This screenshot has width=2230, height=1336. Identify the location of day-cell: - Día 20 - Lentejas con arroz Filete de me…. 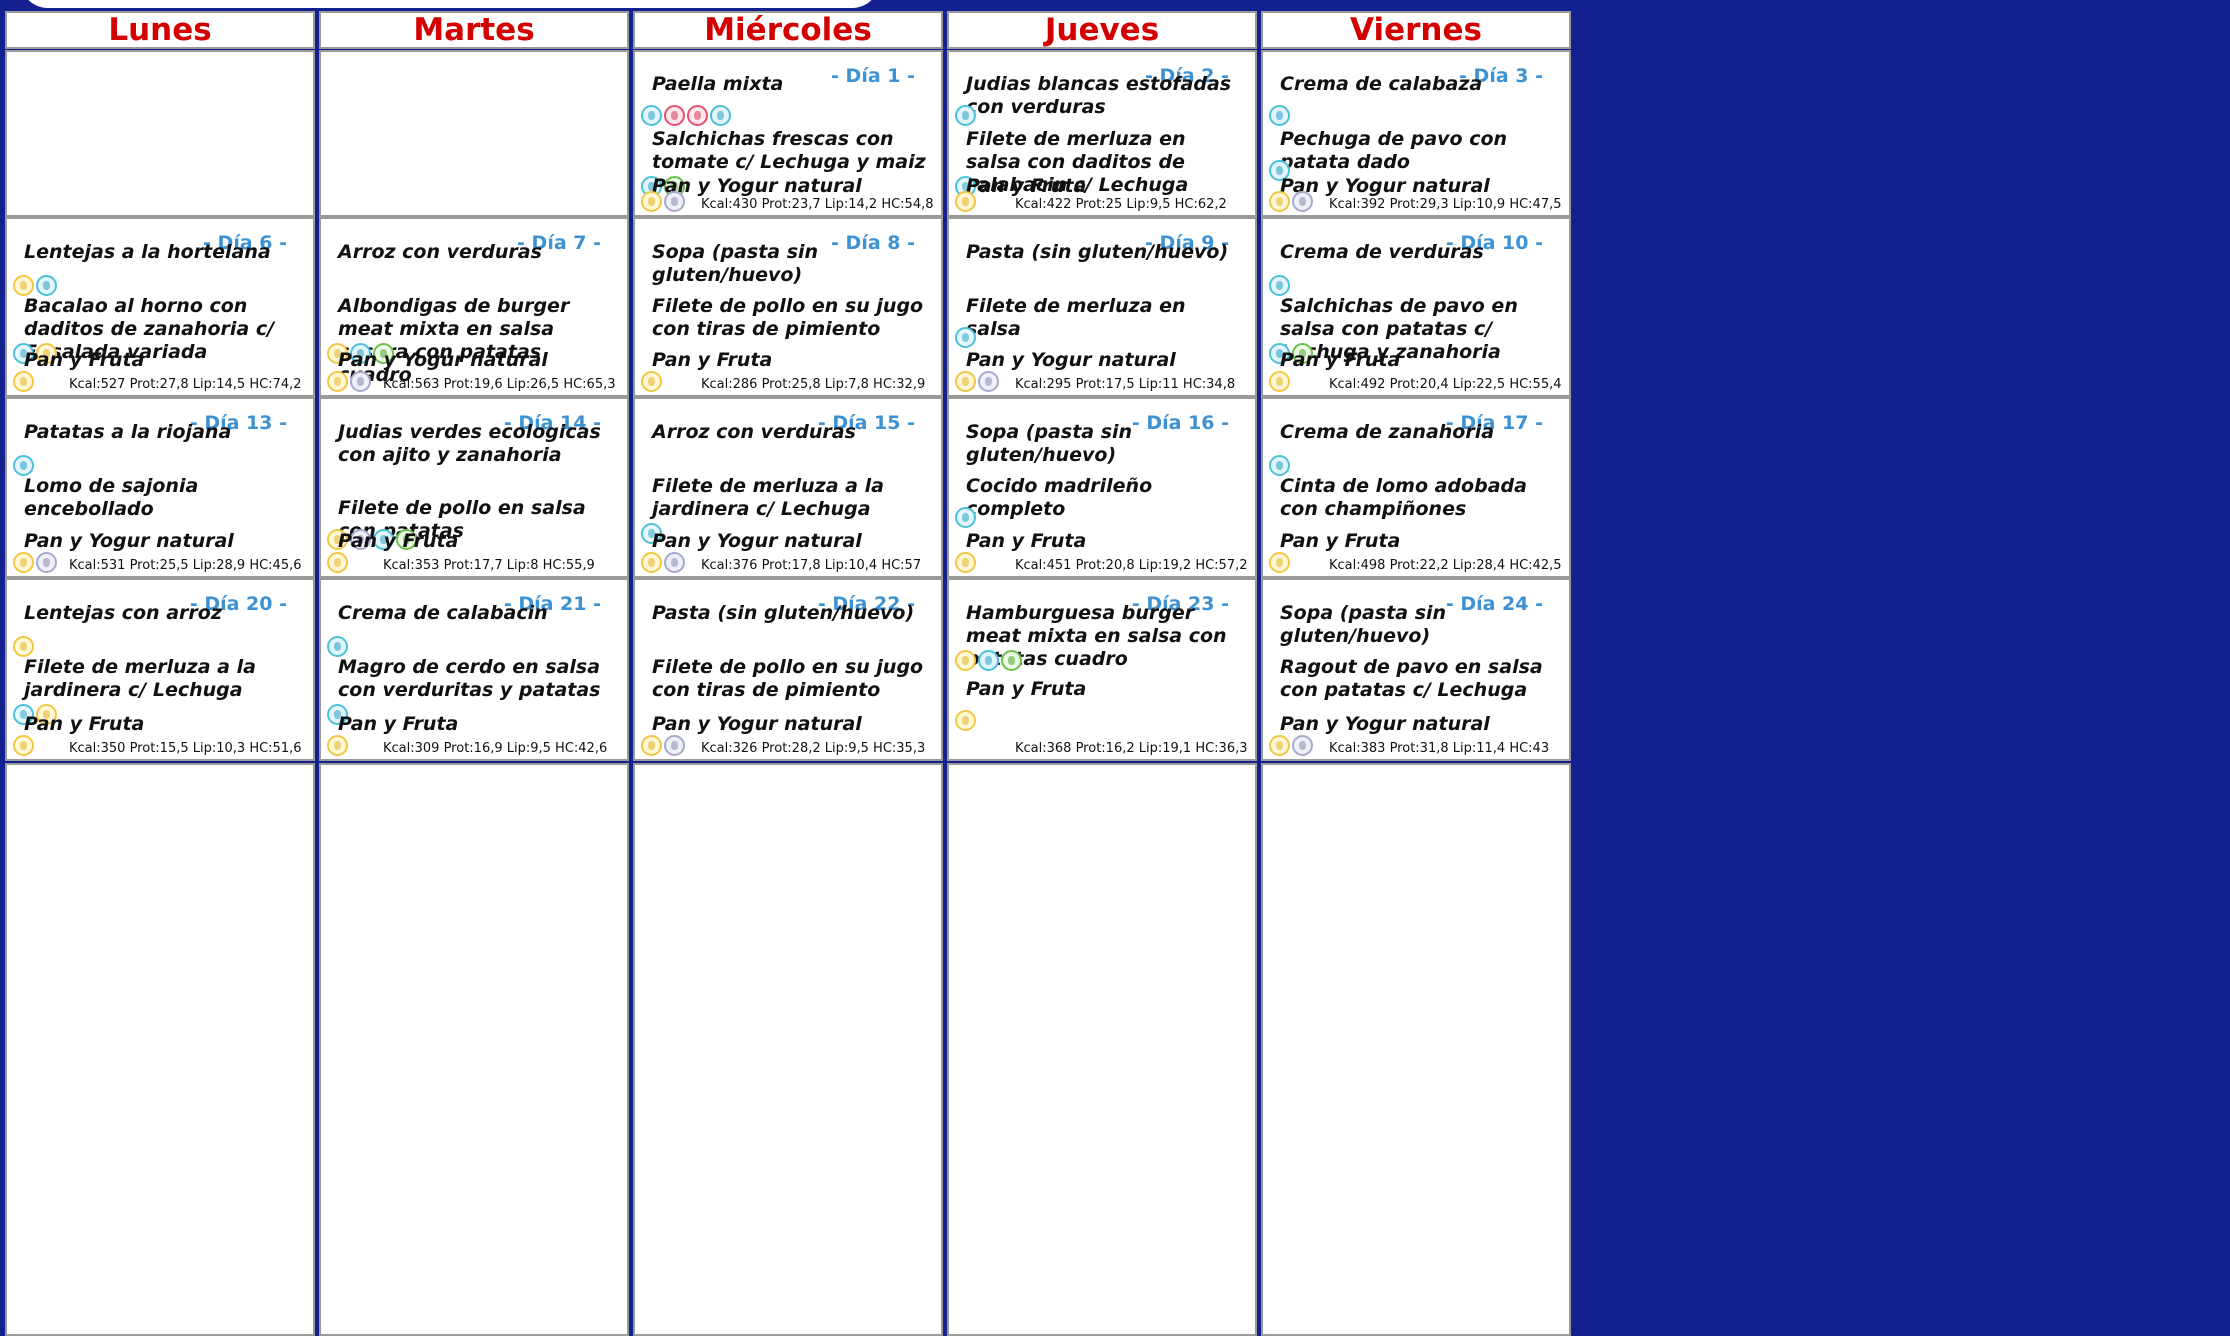
(160, 669).